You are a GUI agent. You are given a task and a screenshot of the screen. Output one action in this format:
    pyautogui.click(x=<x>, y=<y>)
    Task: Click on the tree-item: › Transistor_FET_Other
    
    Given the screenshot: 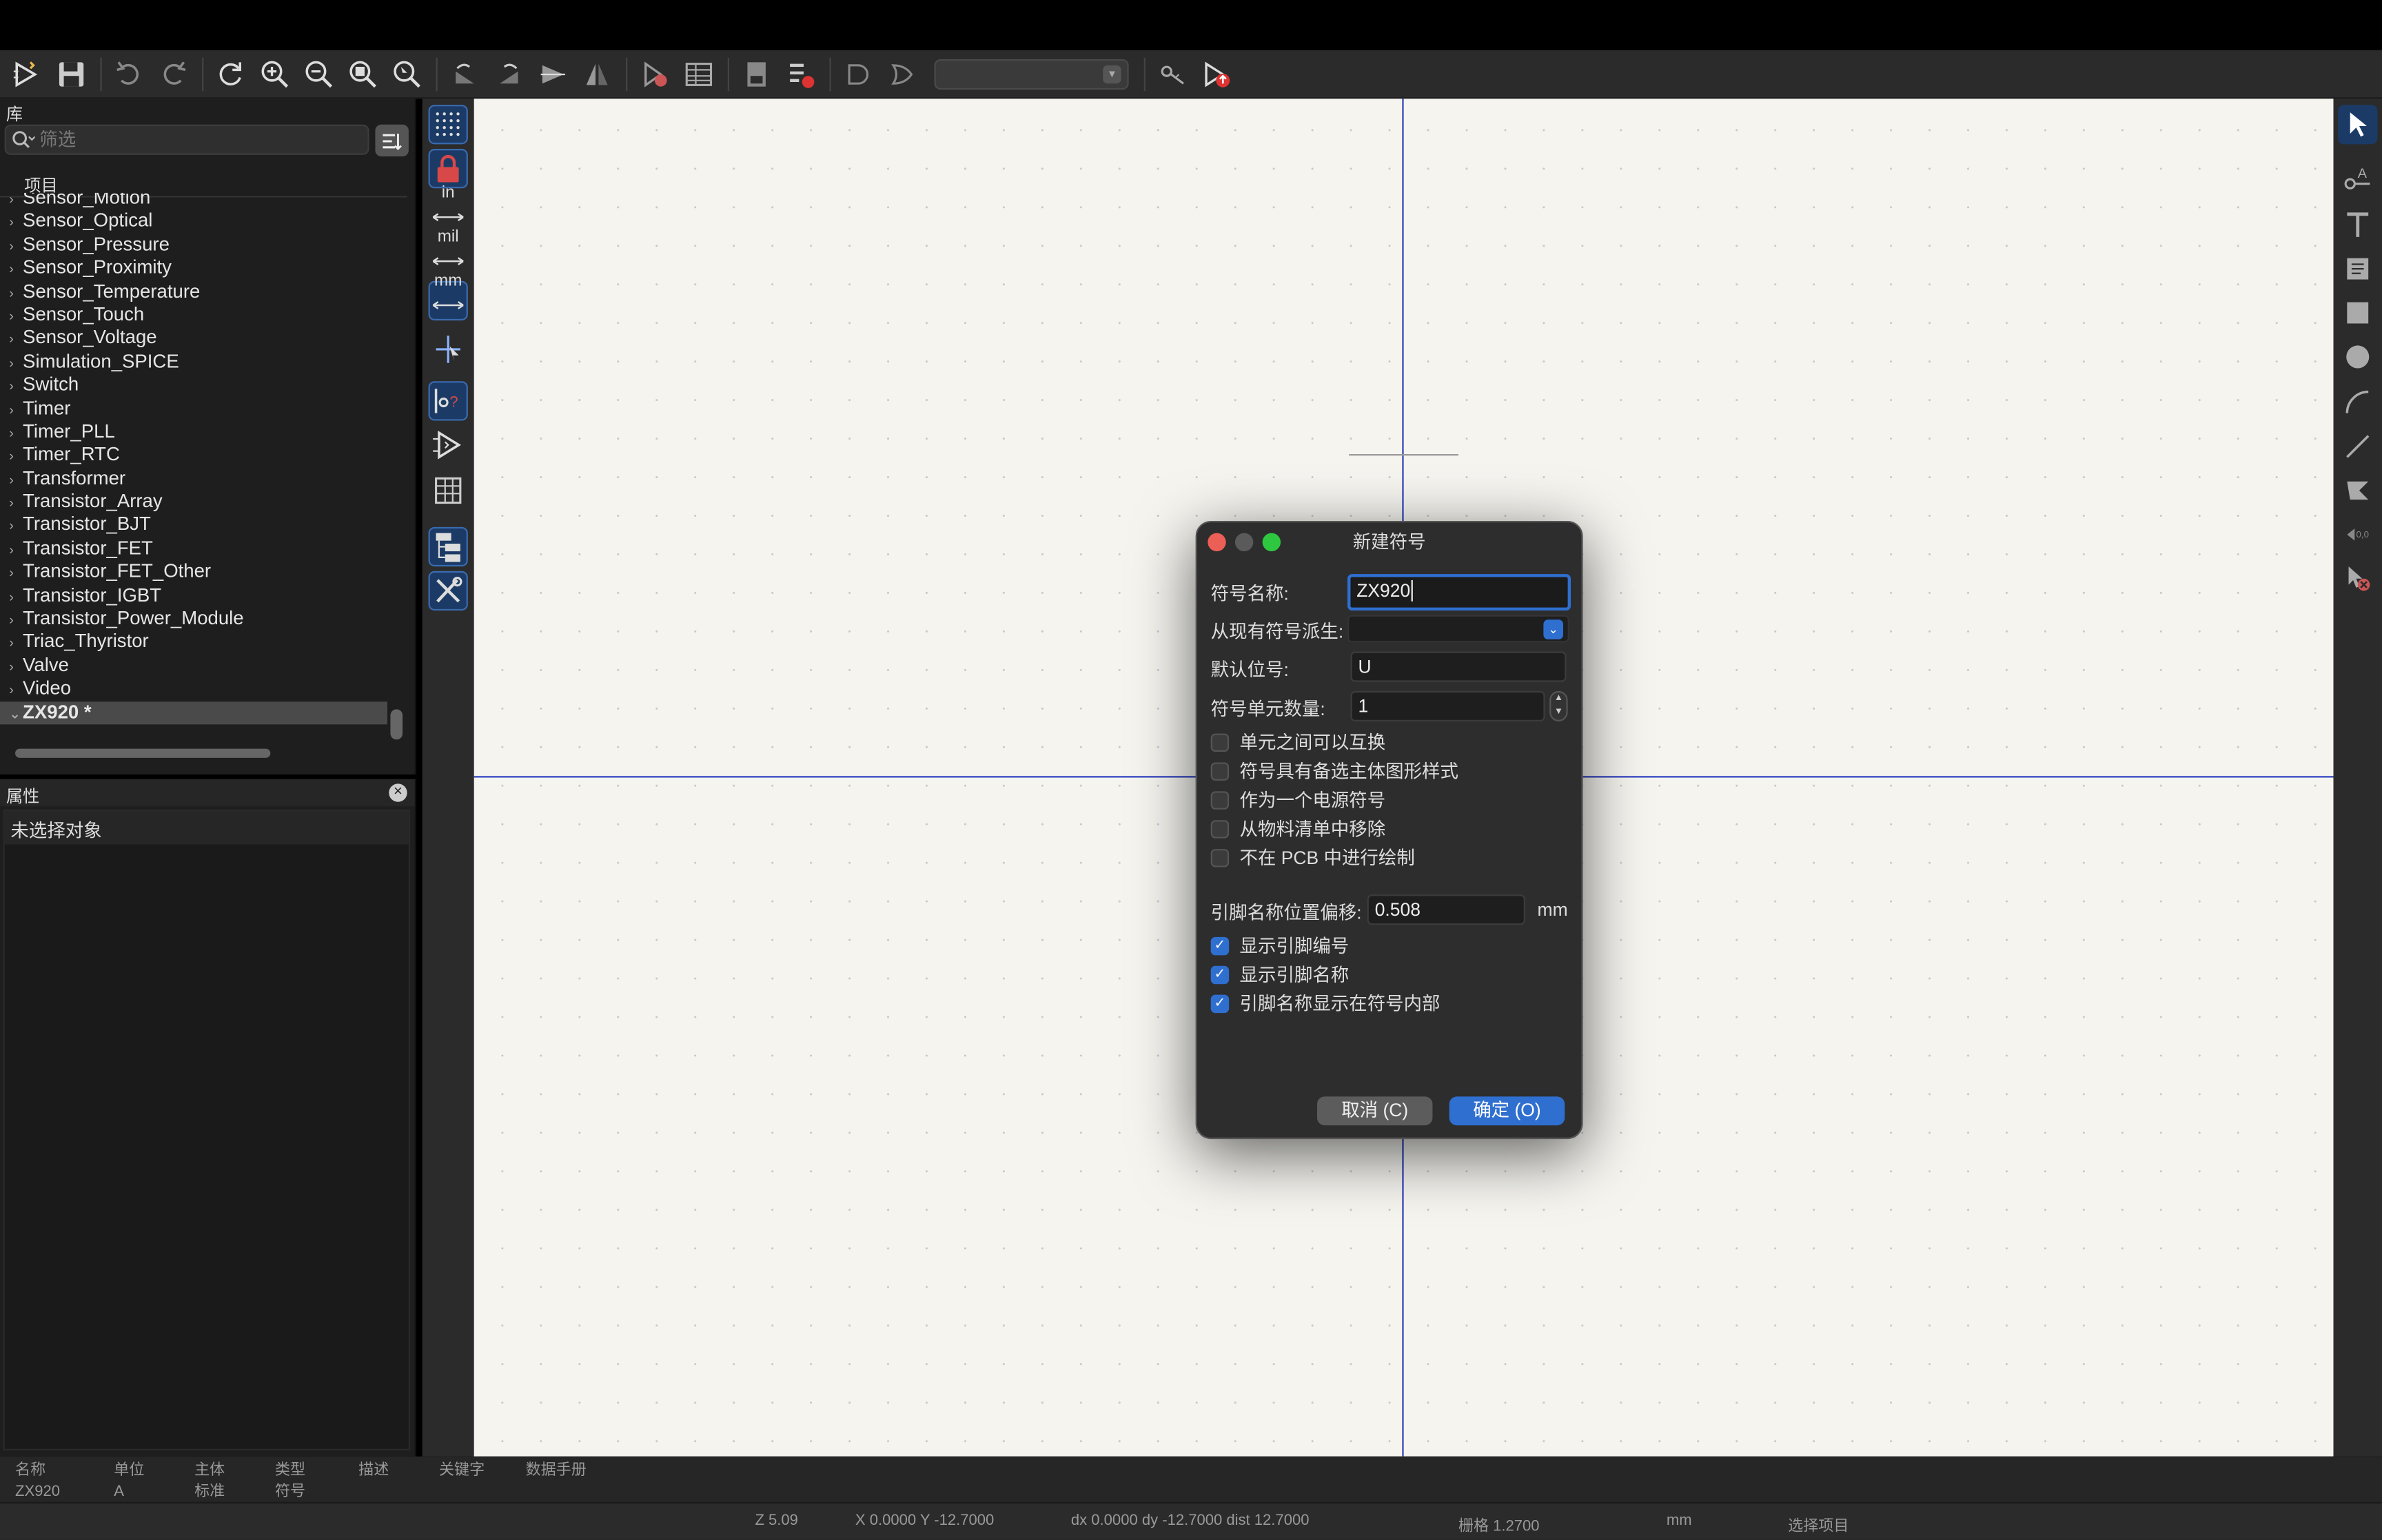 What is the action you would take?
    pyautogui.click(x=193, y=572)
    